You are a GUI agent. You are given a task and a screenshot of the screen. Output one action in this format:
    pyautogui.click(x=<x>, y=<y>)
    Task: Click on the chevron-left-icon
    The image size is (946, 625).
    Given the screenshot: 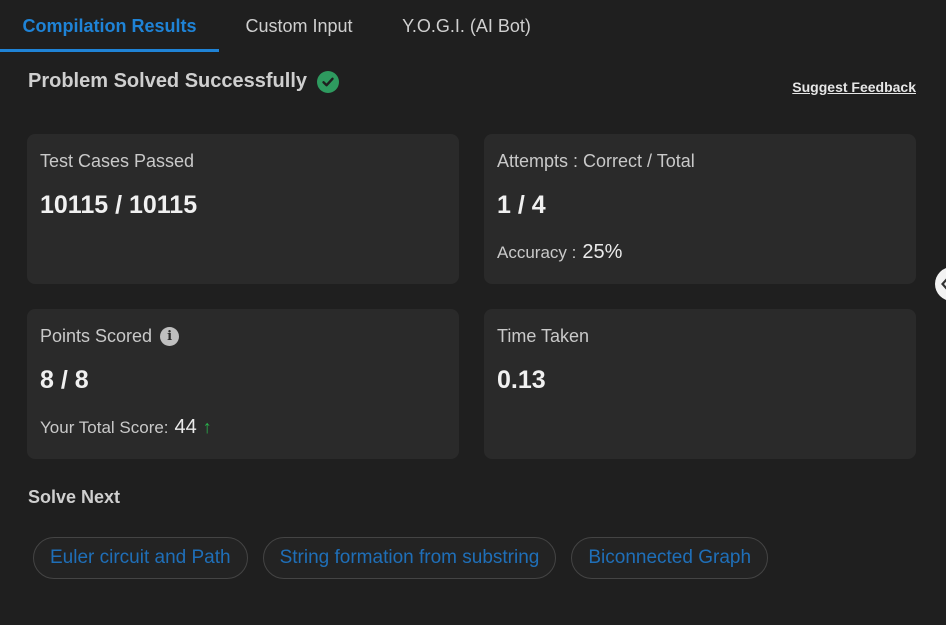 What is the action you would take?
    pyautogui.click(x=943, y=284)
    